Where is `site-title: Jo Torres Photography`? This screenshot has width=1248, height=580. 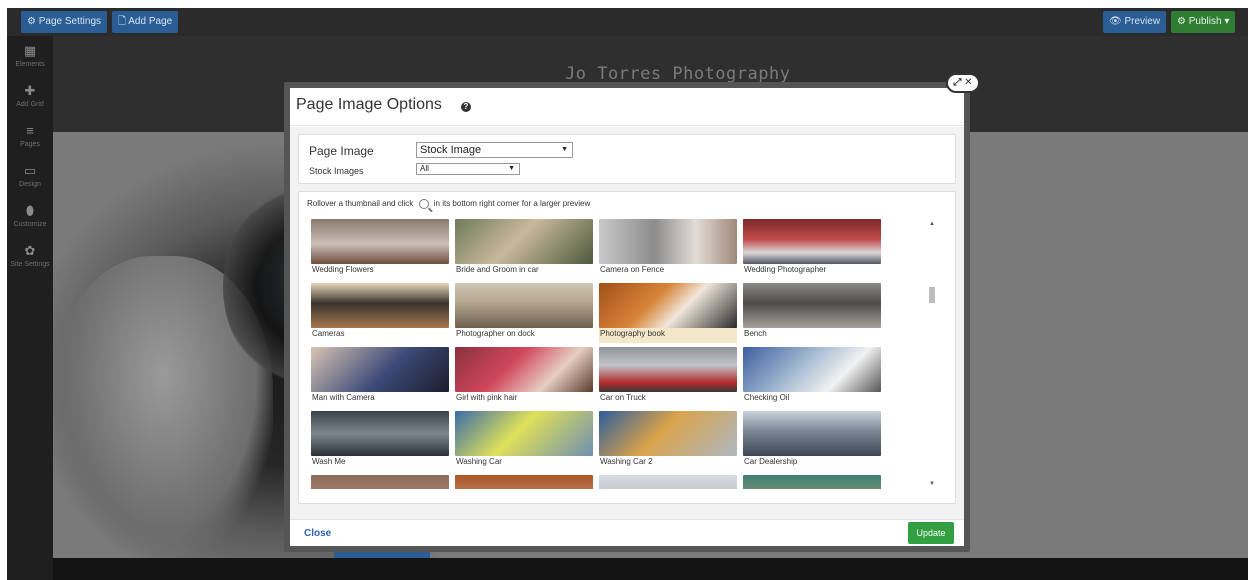
site-title: Jo Torres Photography is located at coordinates (678, 74).